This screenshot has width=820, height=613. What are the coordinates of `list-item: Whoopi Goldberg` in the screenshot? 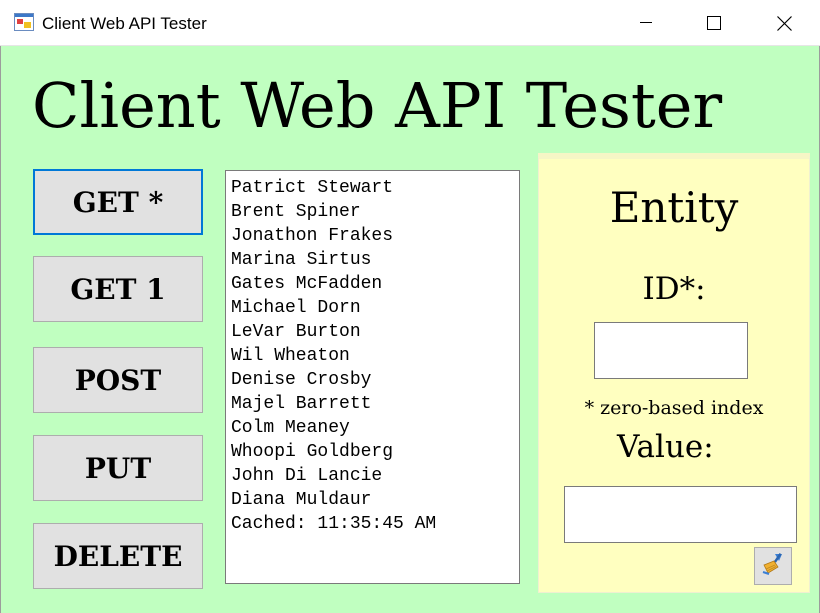 It's located at (375, 452).